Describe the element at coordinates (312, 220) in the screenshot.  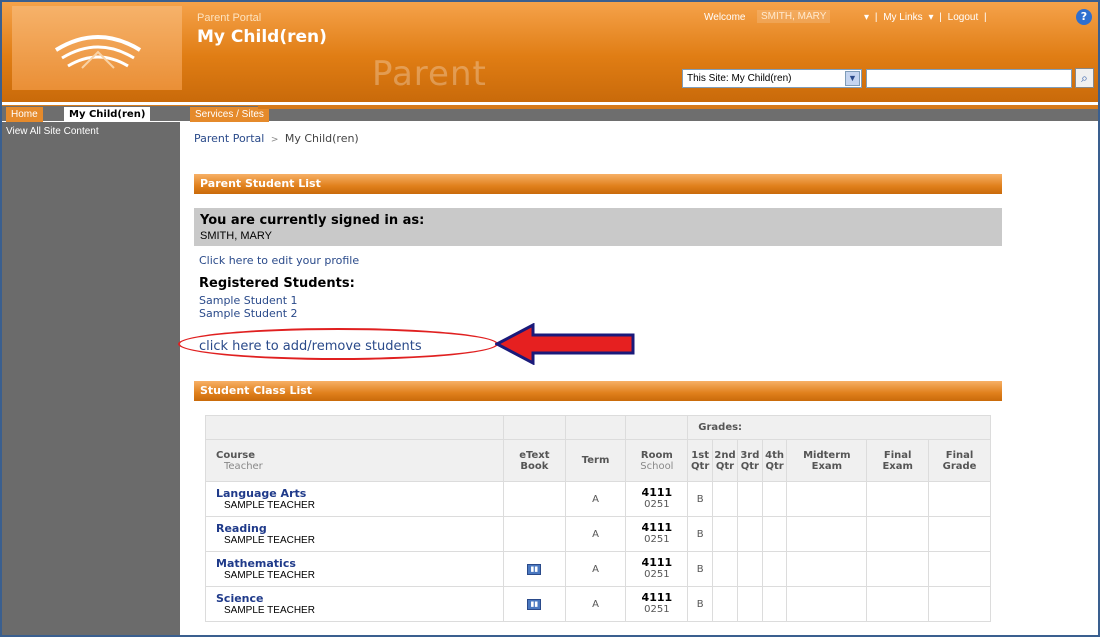
I see `signed-in-label: You are currently signed in as:` at that location.